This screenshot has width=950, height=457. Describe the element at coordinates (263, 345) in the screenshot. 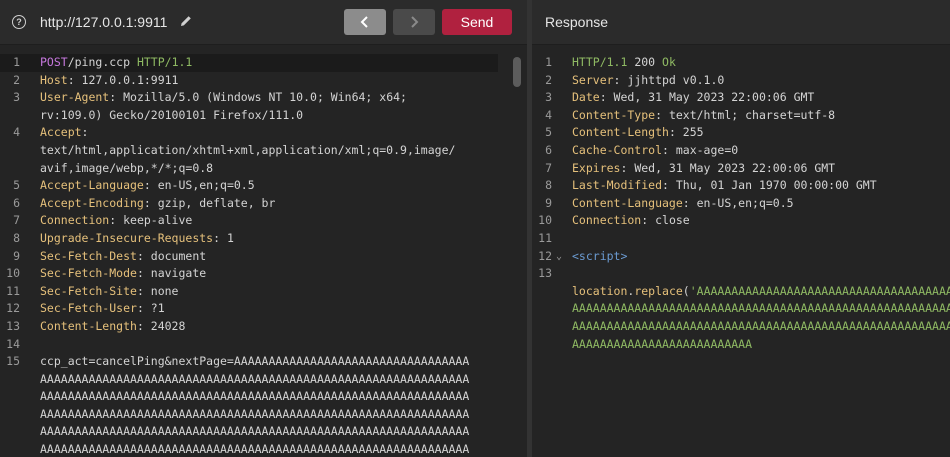

I see `request-line: 14` at that location.